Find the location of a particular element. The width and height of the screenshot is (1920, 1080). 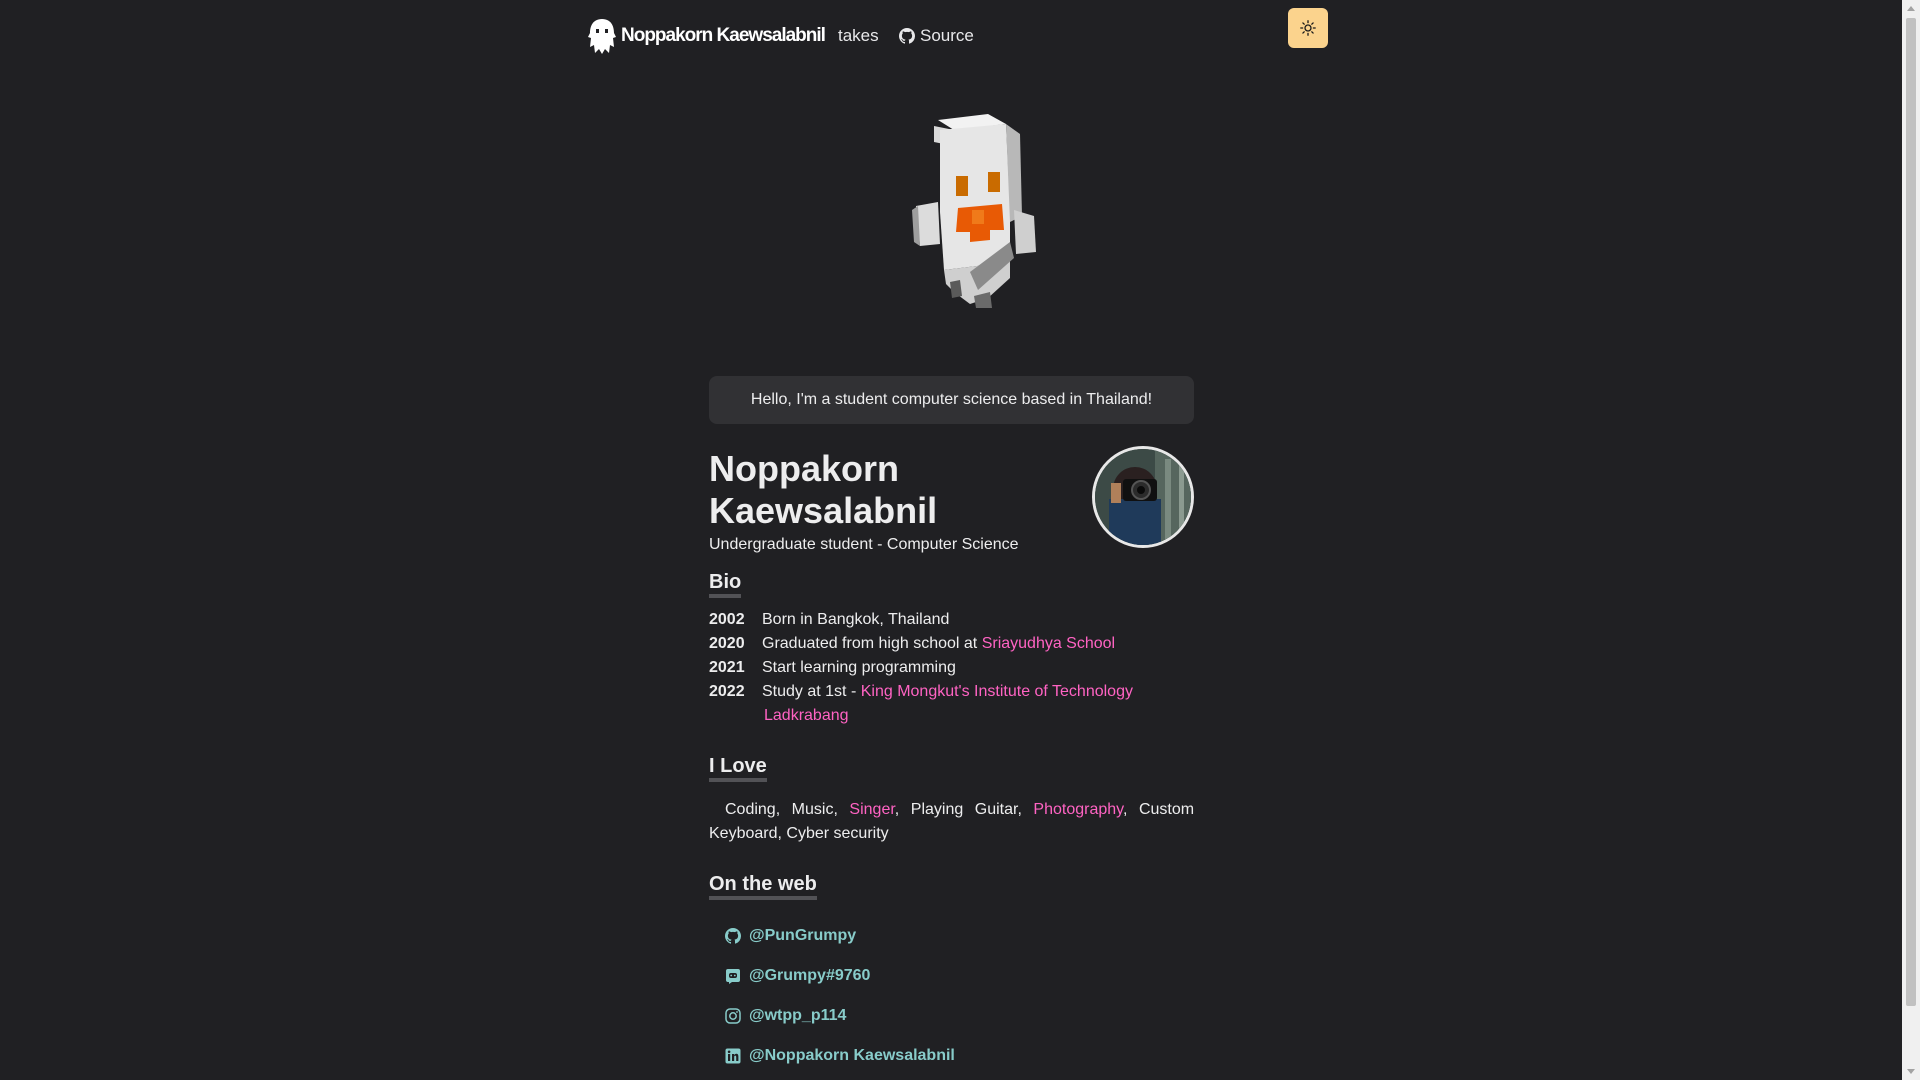

bio-year: 2021 is located at coordinates (727, 667).